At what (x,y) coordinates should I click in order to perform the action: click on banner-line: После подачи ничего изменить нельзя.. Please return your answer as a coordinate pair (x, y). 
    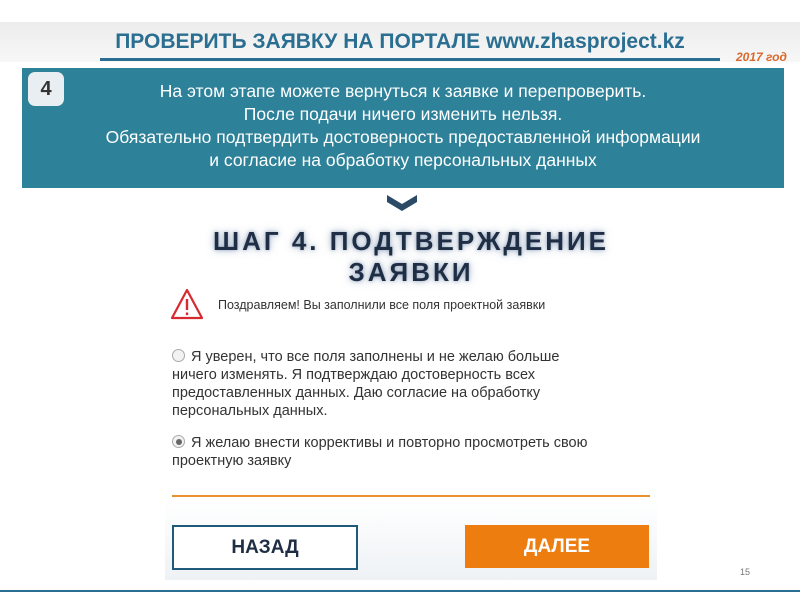
    Looking at the image, I should click on (403, 114).